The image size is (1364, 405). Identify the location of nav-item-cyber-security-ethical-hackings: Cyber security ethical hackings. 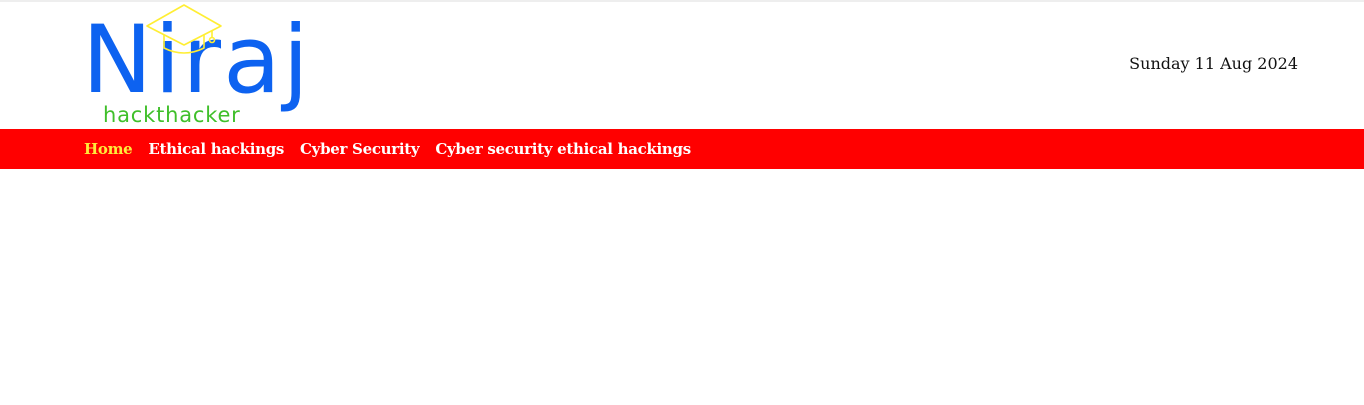
(563, 149).